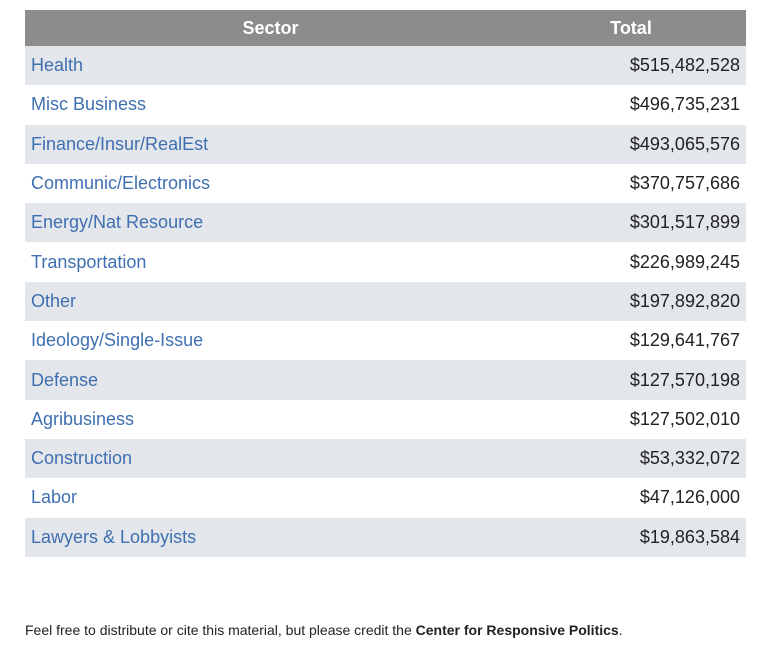  I want to click on sector-column-header: Sector, so click(270, 28).